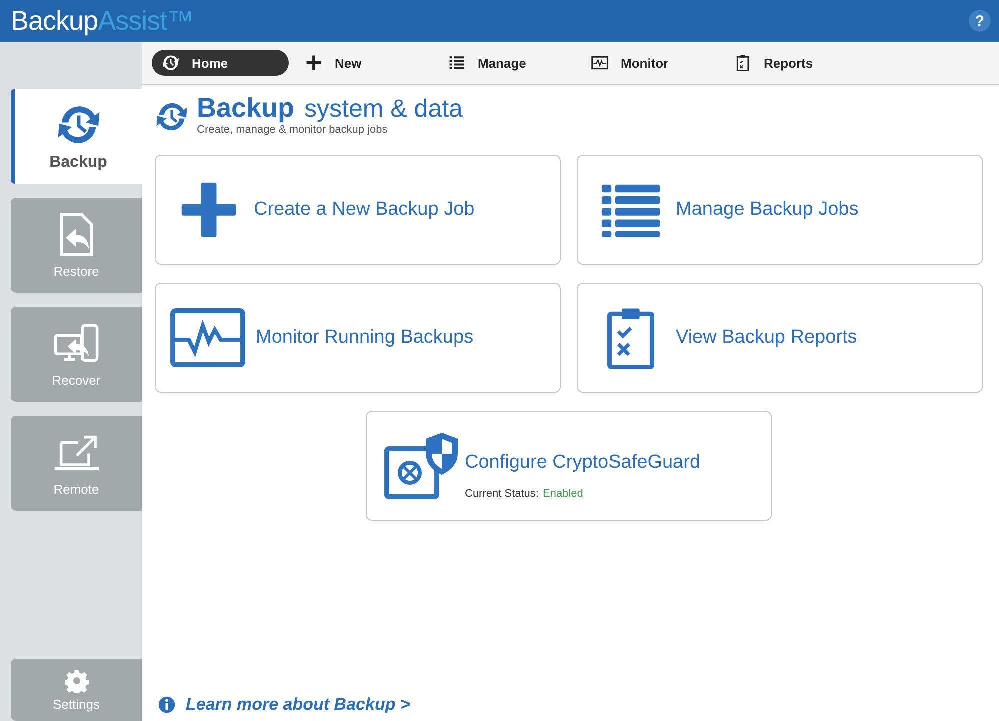 Image resolution: width=999 pixels, height=721 pixels. Describe the element at coordinates (246, 108) in the screenshot. I see `page-title: Backup` at that location.